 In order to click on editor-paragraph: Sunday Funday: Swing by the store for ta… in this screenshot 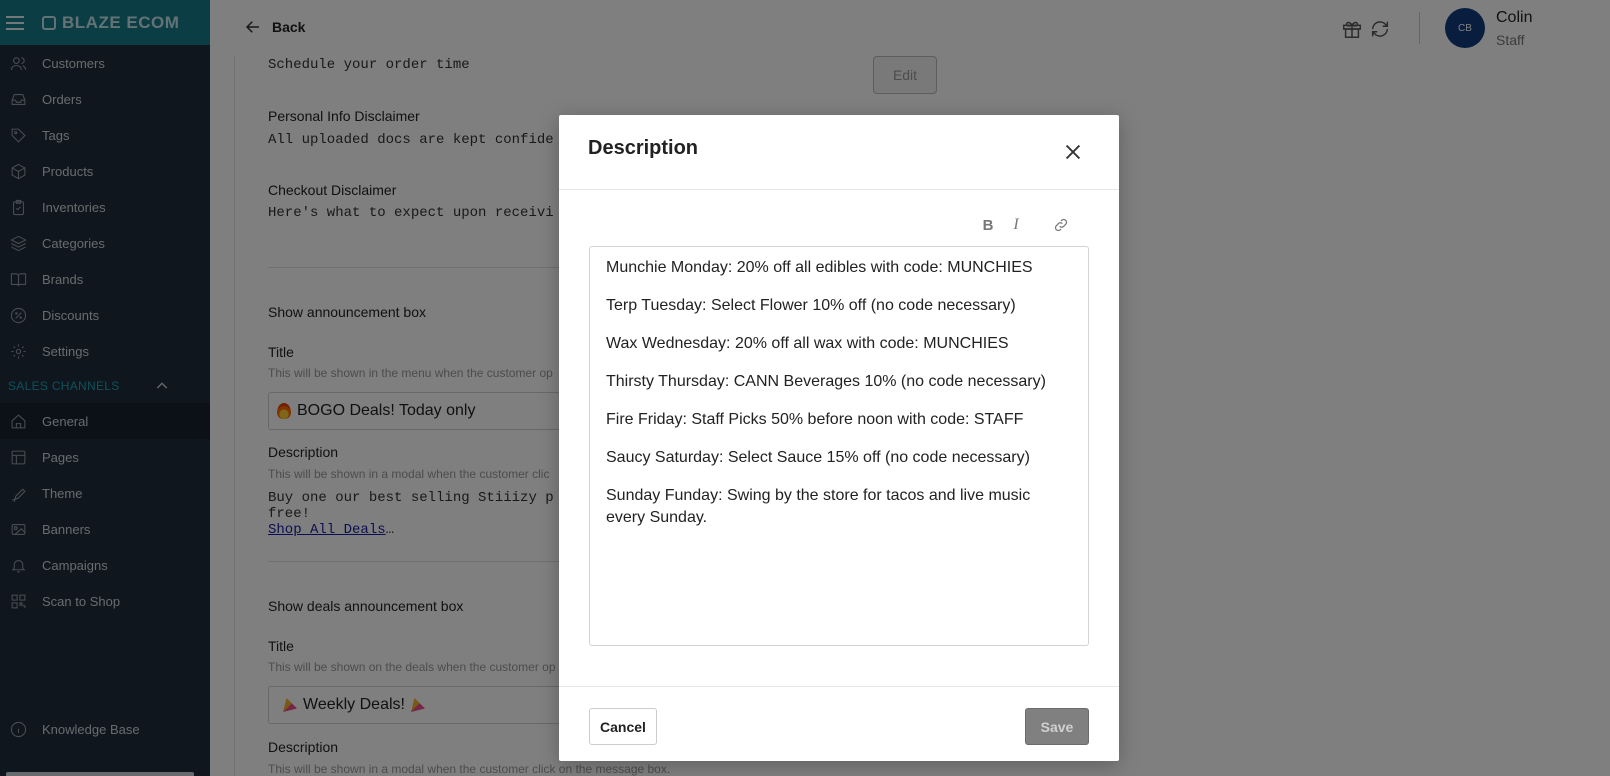, I will do `click(818, 506)`.